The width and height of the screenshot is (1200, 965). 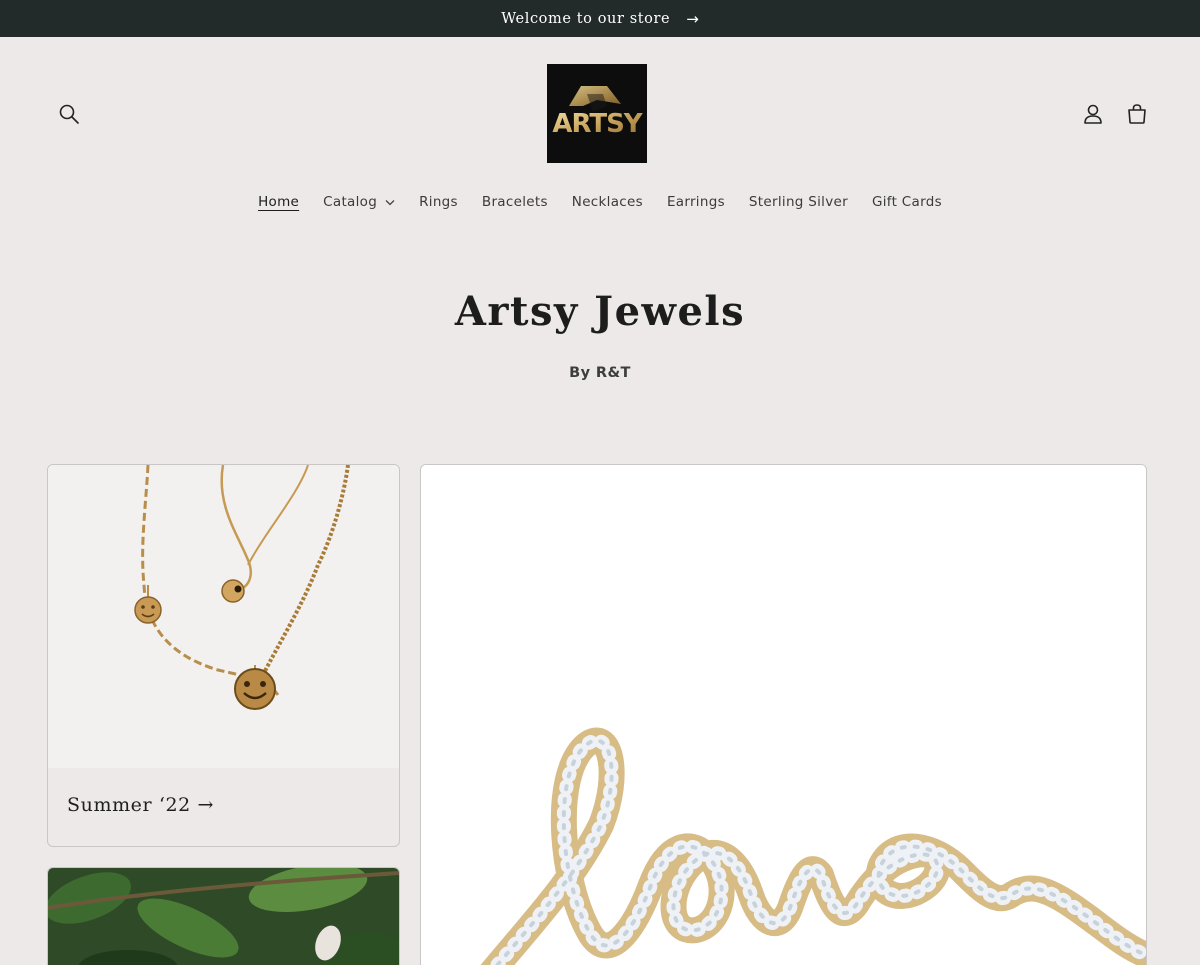 I want to click on nav-item-label: Earrings, so click(x=695, y=202).